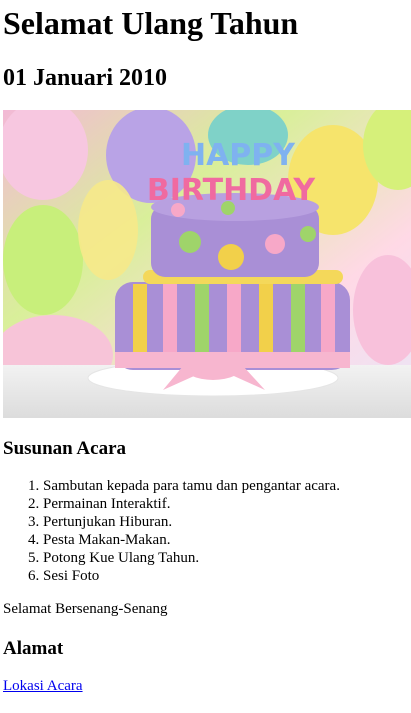 The height and width of the screenshot is (713, 411). Describe the element at coordinates (225, 558) in the screenshot. I see `list-item: Potong Kue Ulang Tahun.` at that location.